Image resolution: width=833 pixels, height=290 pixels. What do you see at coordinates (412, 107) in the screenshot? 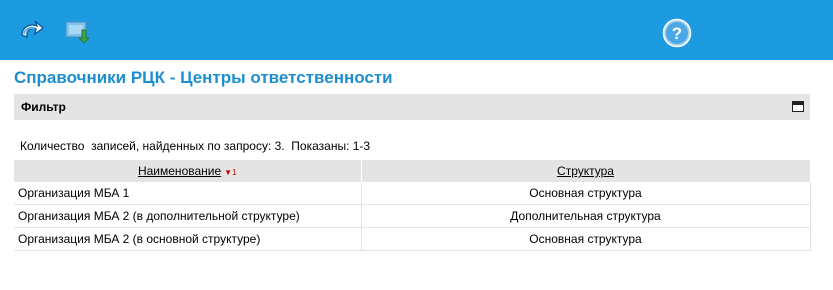
I see `filter-panel-header: Фильтр` at bounding box center [412, 107].